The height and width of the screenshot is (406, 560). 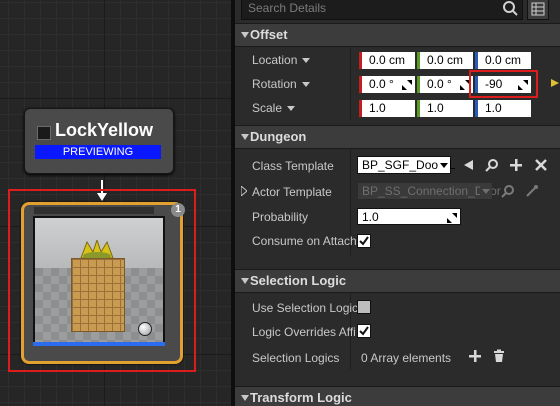 I want to click on actor-template-label: Actor Template, so click(x=292, y=192).